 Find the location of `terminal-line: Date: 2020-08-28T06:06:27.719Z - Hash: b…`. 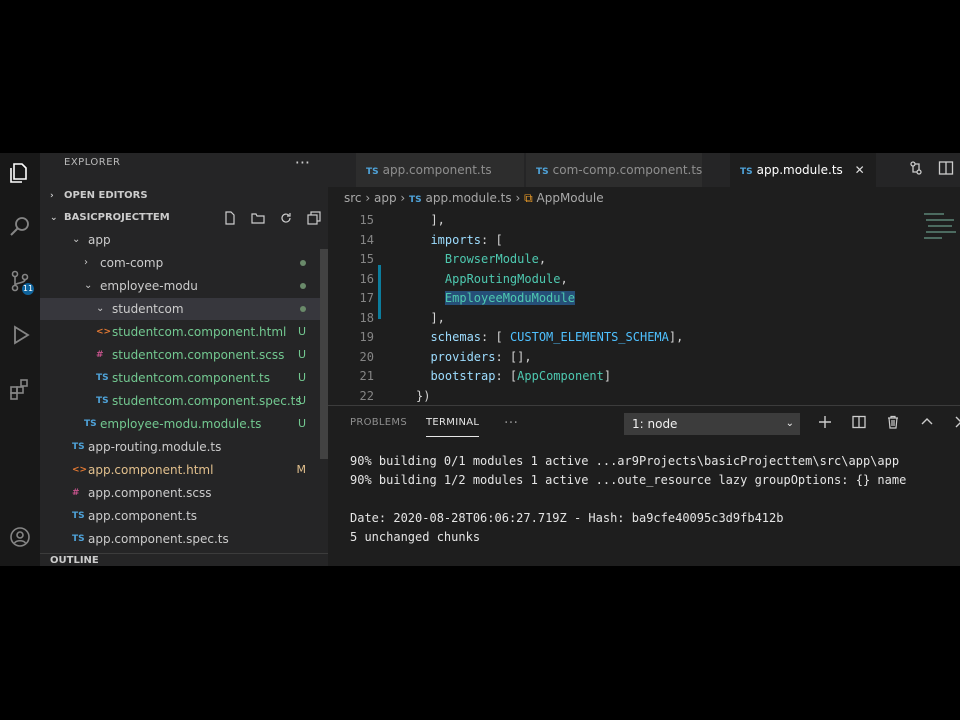

terminal-line: Date: 2020-08-28T06:06:27.719Z - Hash: b… is located at coordinates (567, 518).